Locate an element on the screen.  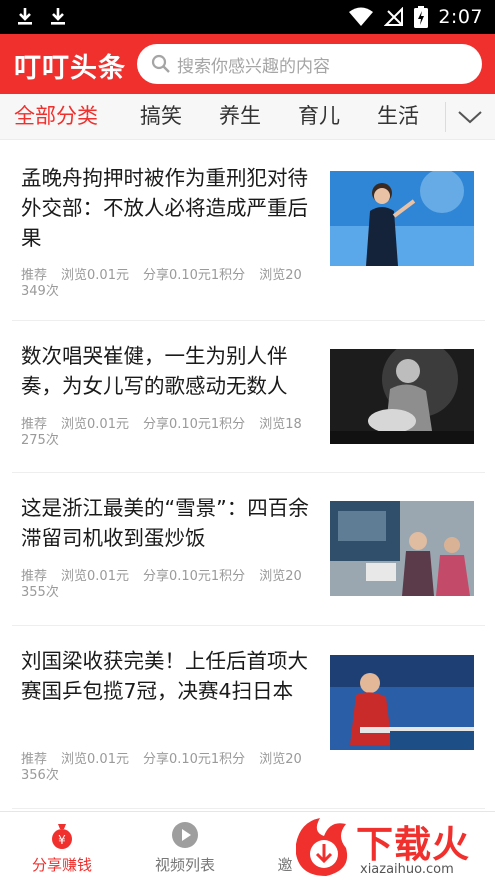
tab-health: 养生 is located at coordinates (240, 117).